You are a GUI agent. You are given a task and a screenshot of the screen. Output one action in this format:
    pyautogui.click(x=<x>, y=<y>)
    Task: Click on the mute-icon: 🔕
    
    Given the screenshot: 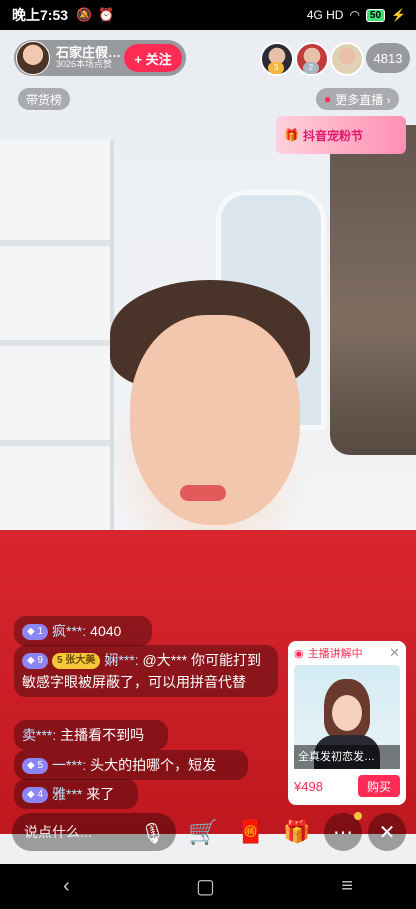 What is the action you would take?
    pyautogui.click(x=84, y=14)
    